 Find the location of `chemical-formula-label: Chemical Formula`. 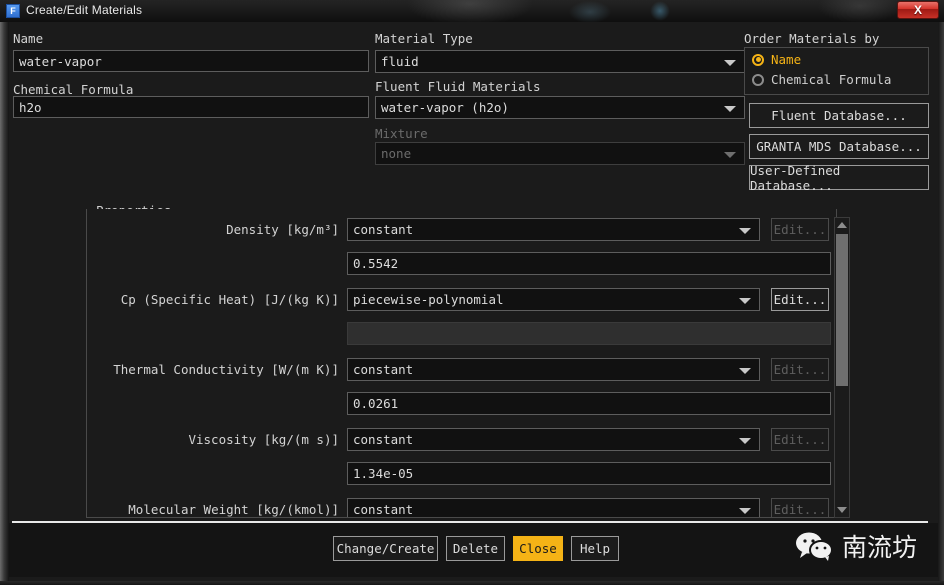

chemical-formula-label: Chemical Formula is located at coordinates (73, 89).